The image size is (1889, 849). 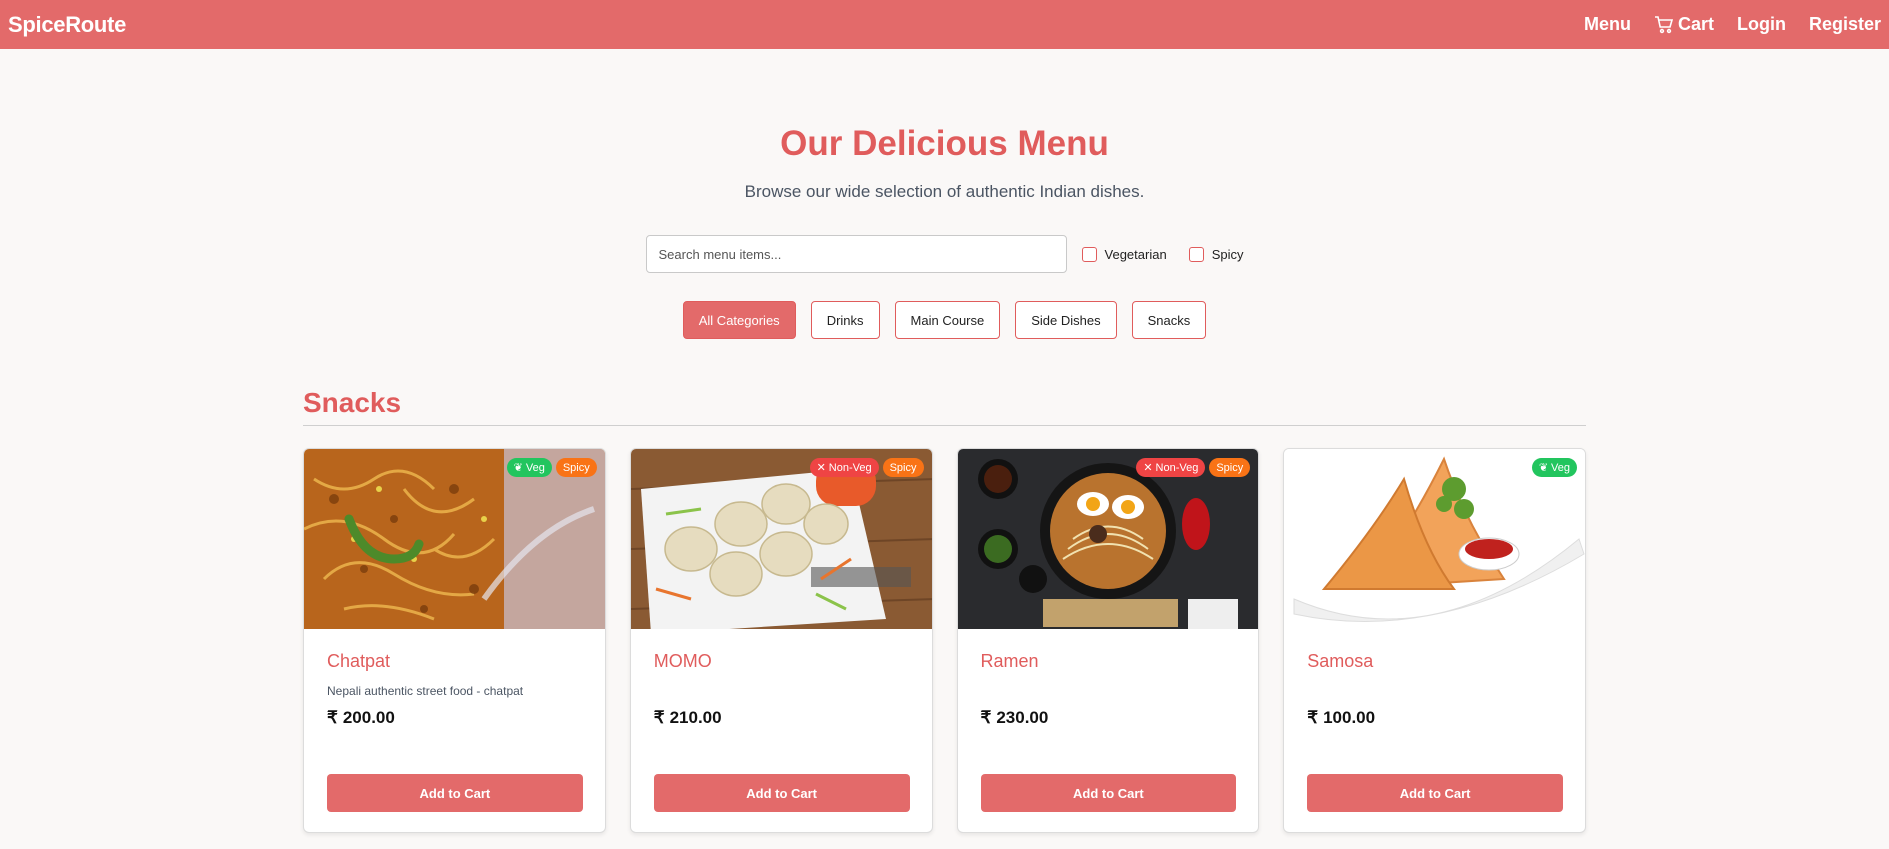 I want to click on category-main-course-button: Main Course, so click(x=947, y=320).